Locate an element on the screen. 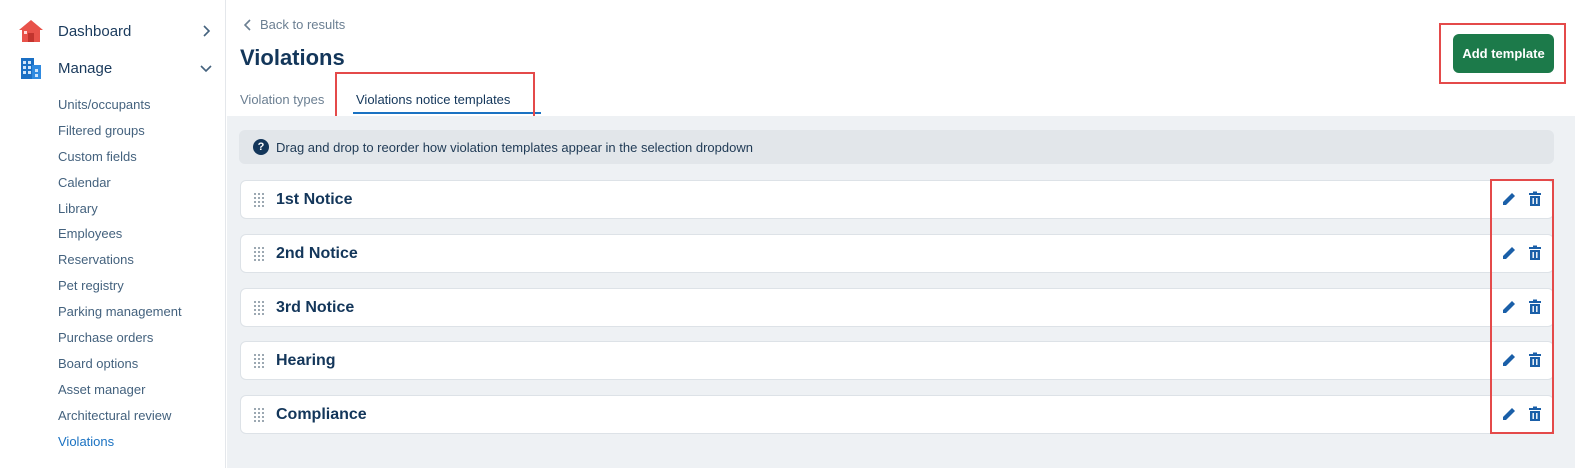 This screenshot has width=1575, height=468. template-row: 3rd Notice is located at coordinates (897, 307).